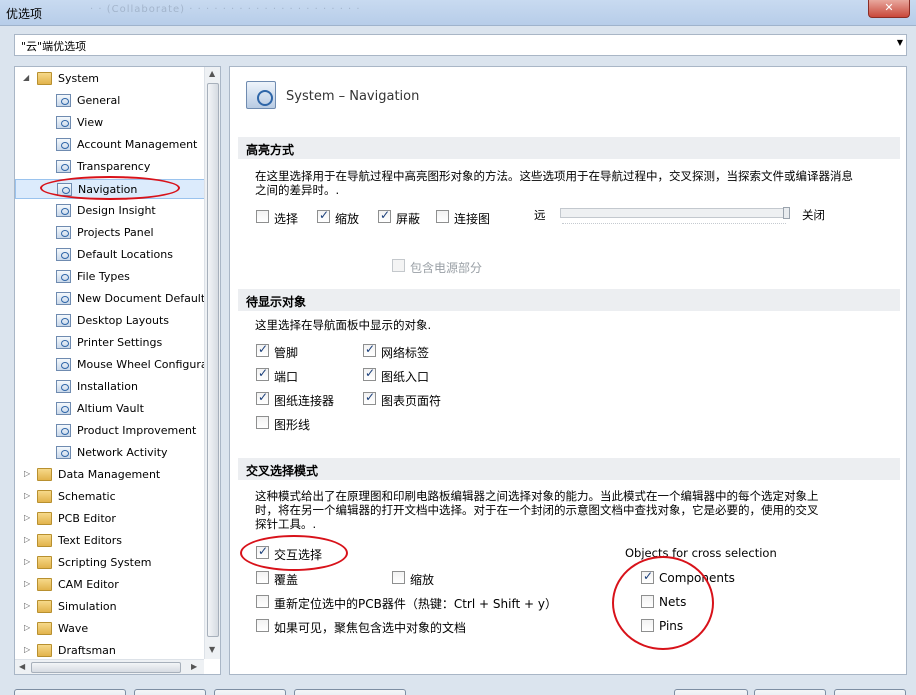 This screenshot has width=916, height=695. I want to click on tree-item-system: ◢ System, so click(110, 79).